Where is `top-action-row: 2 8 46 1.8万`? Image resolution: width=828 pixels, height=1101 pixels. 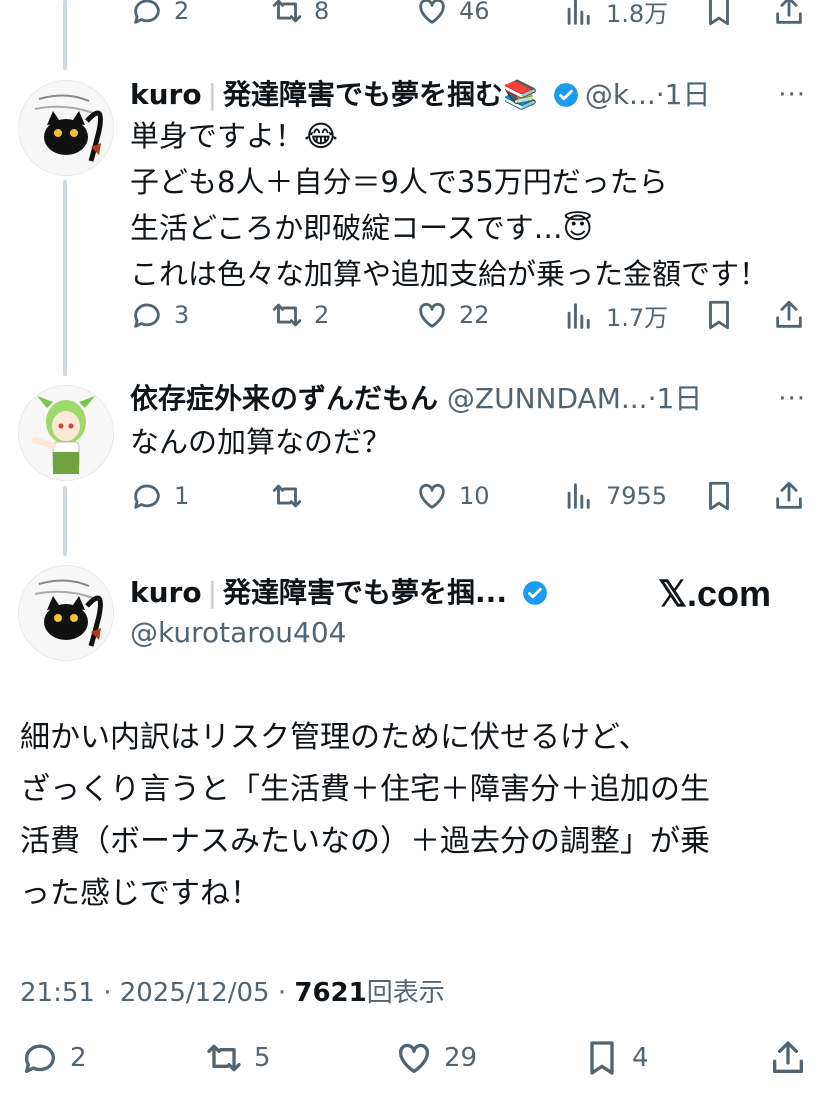 top-action-row: 2 8 46 1.8万 is located at coordinates (470, 17).